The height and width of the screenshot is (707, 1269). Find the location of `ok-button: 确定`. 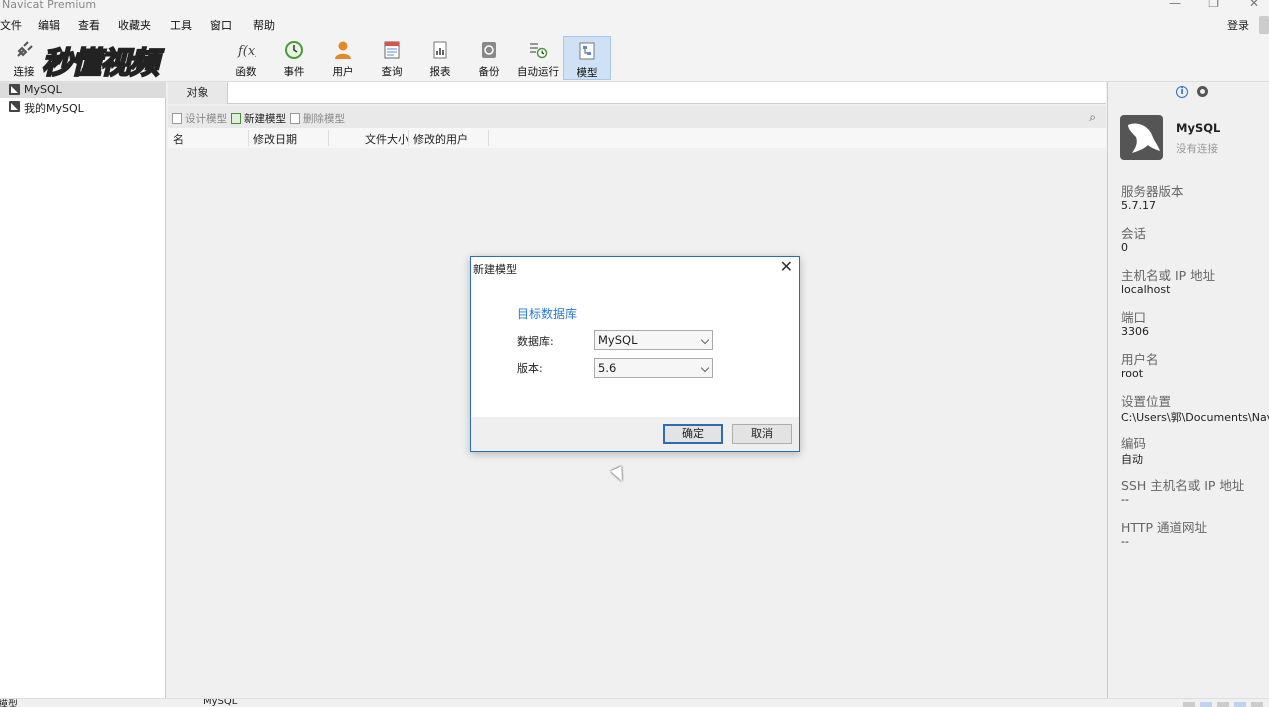

ok-button: 确定 is located at coordinates (693, 434).